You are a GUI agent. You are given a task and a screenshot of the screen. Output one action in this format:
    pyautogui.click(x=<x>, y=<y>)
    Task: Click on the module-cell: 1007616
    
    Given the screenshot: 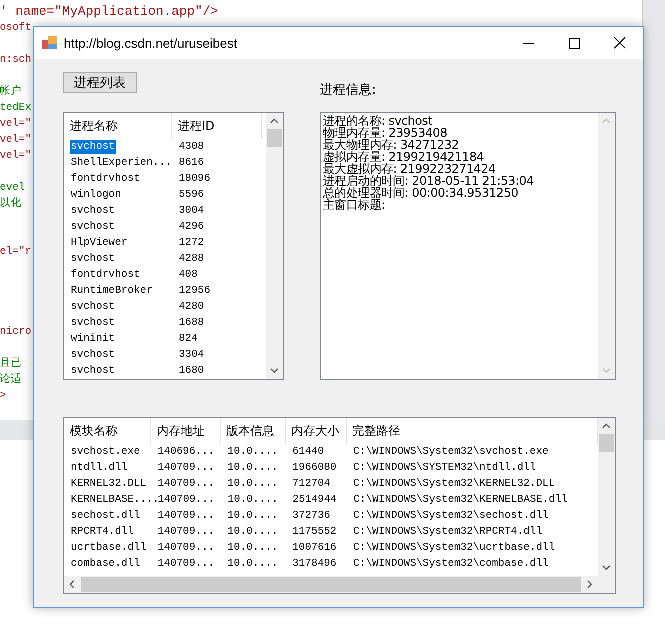 What is the action you would take?
    pyautogui.click(x=315, y=548)
    